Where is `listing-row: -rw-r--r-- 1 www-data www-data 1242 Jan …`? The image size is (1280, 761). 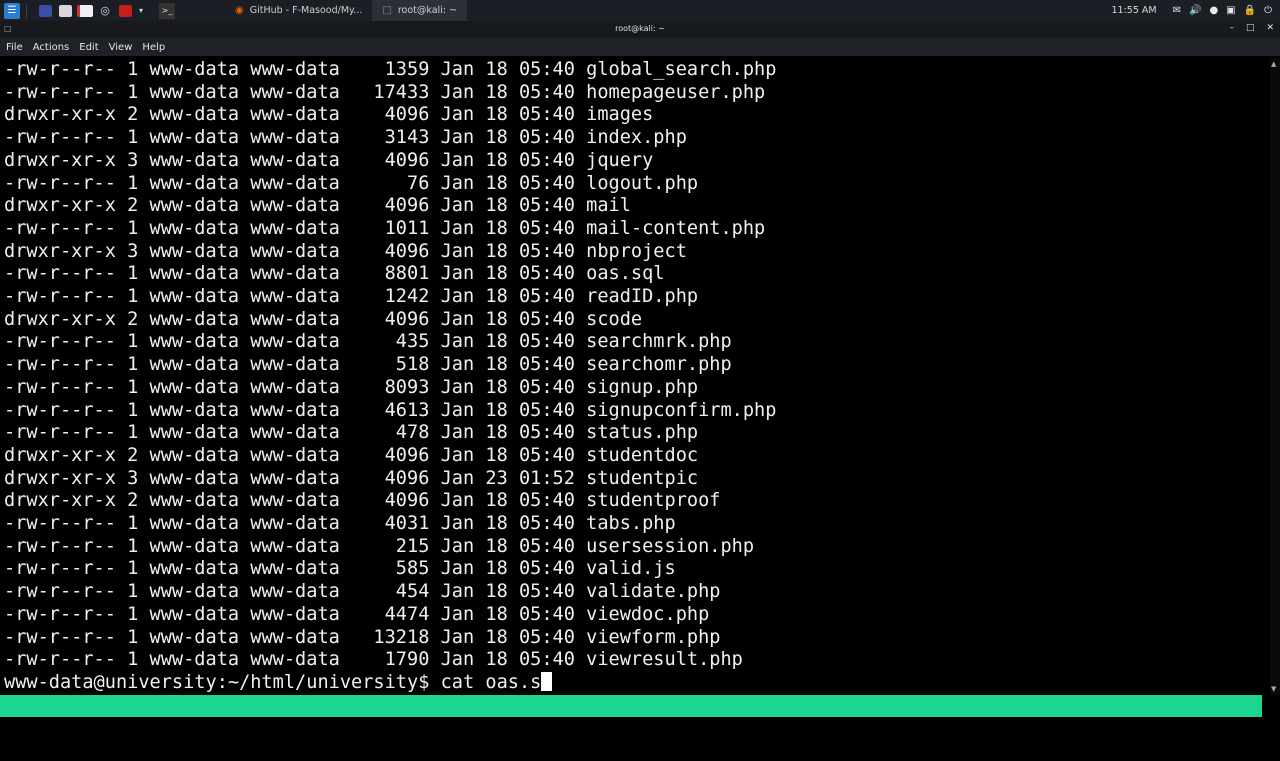 listing-row: -rw-r--r-- 1 www-data www-data 1242 Jan … is located at coordinates (351, 297).